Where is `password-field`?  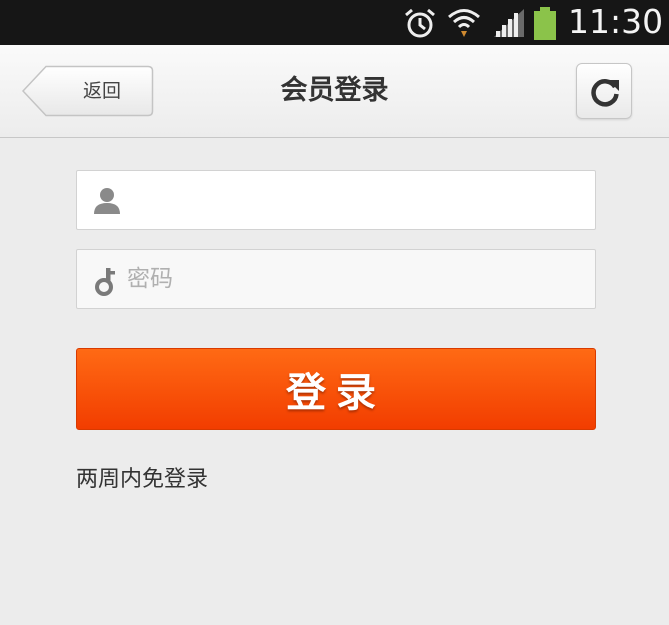 password-field is located at coordinates (336, 279).